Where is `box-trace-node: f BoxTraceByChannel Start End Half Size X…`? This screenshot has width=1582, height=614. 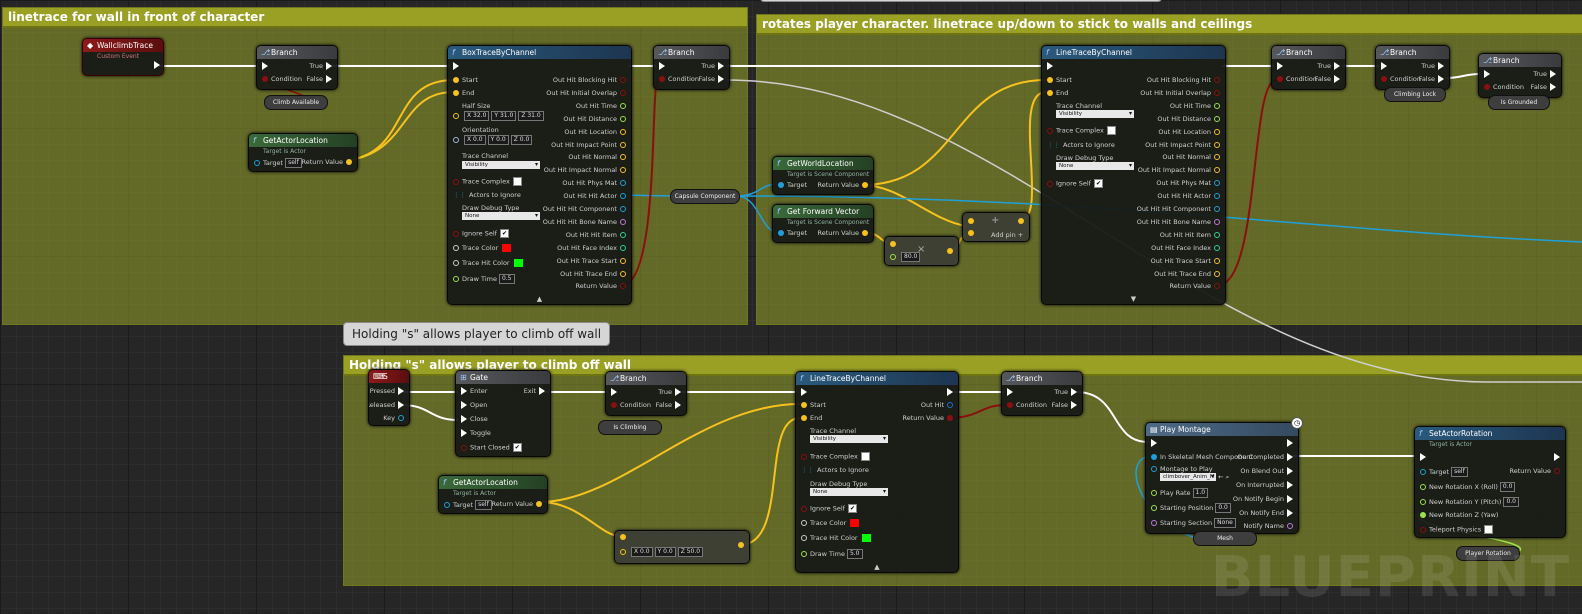 box-trace-node: f BoxTraceByChannel Start End Half Size X… is located at coordinates (539, 175).